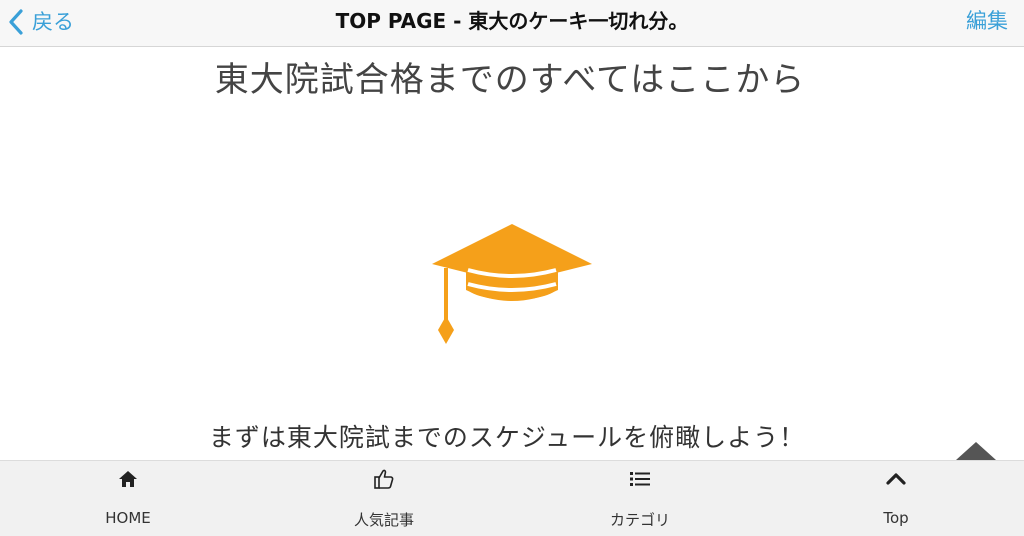  Describe the element at coordinates (507, 437) in the screenshot. I see `schedule-prompt-text: まずは東大院試までのスケジュールを俯瞰しよう！` at that location.